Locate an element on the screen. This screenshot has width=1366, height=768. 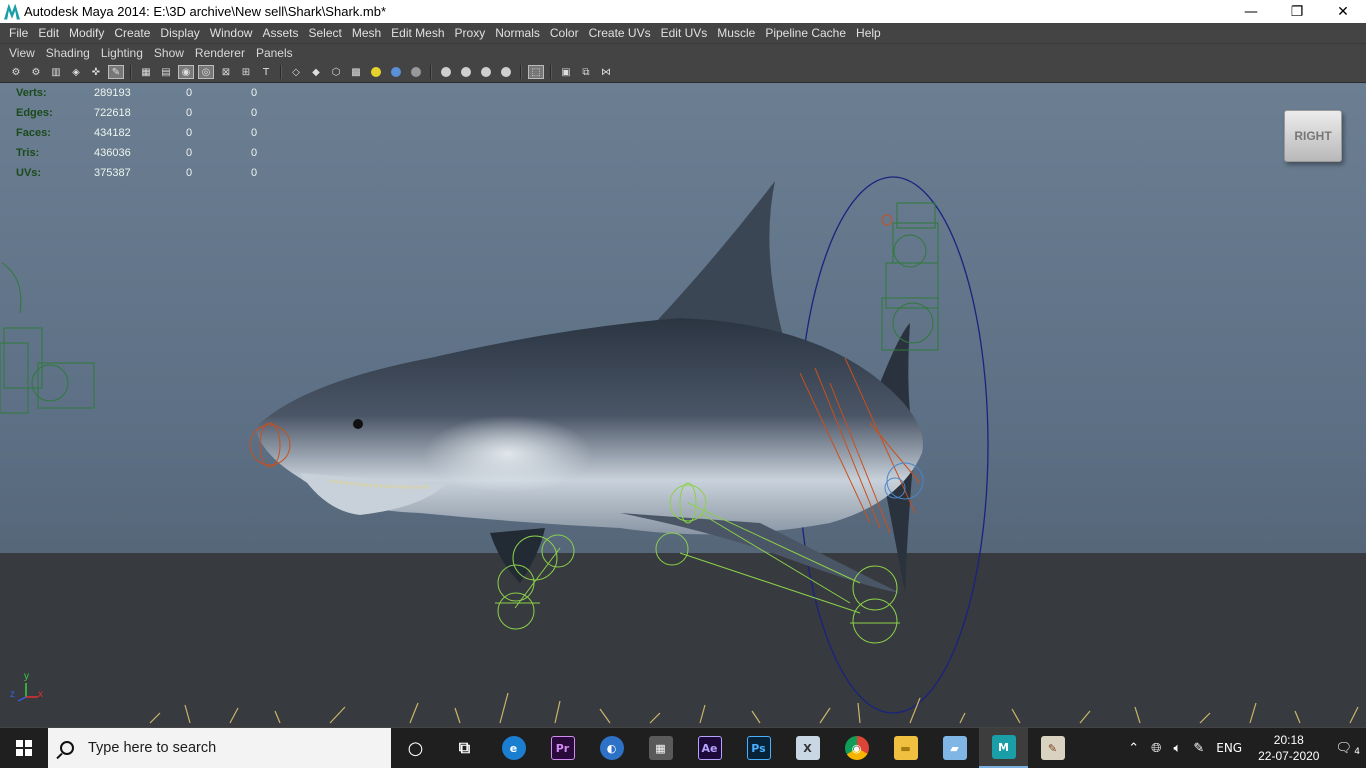
photoshop-button: Ps is located at coordinates (758, 748).